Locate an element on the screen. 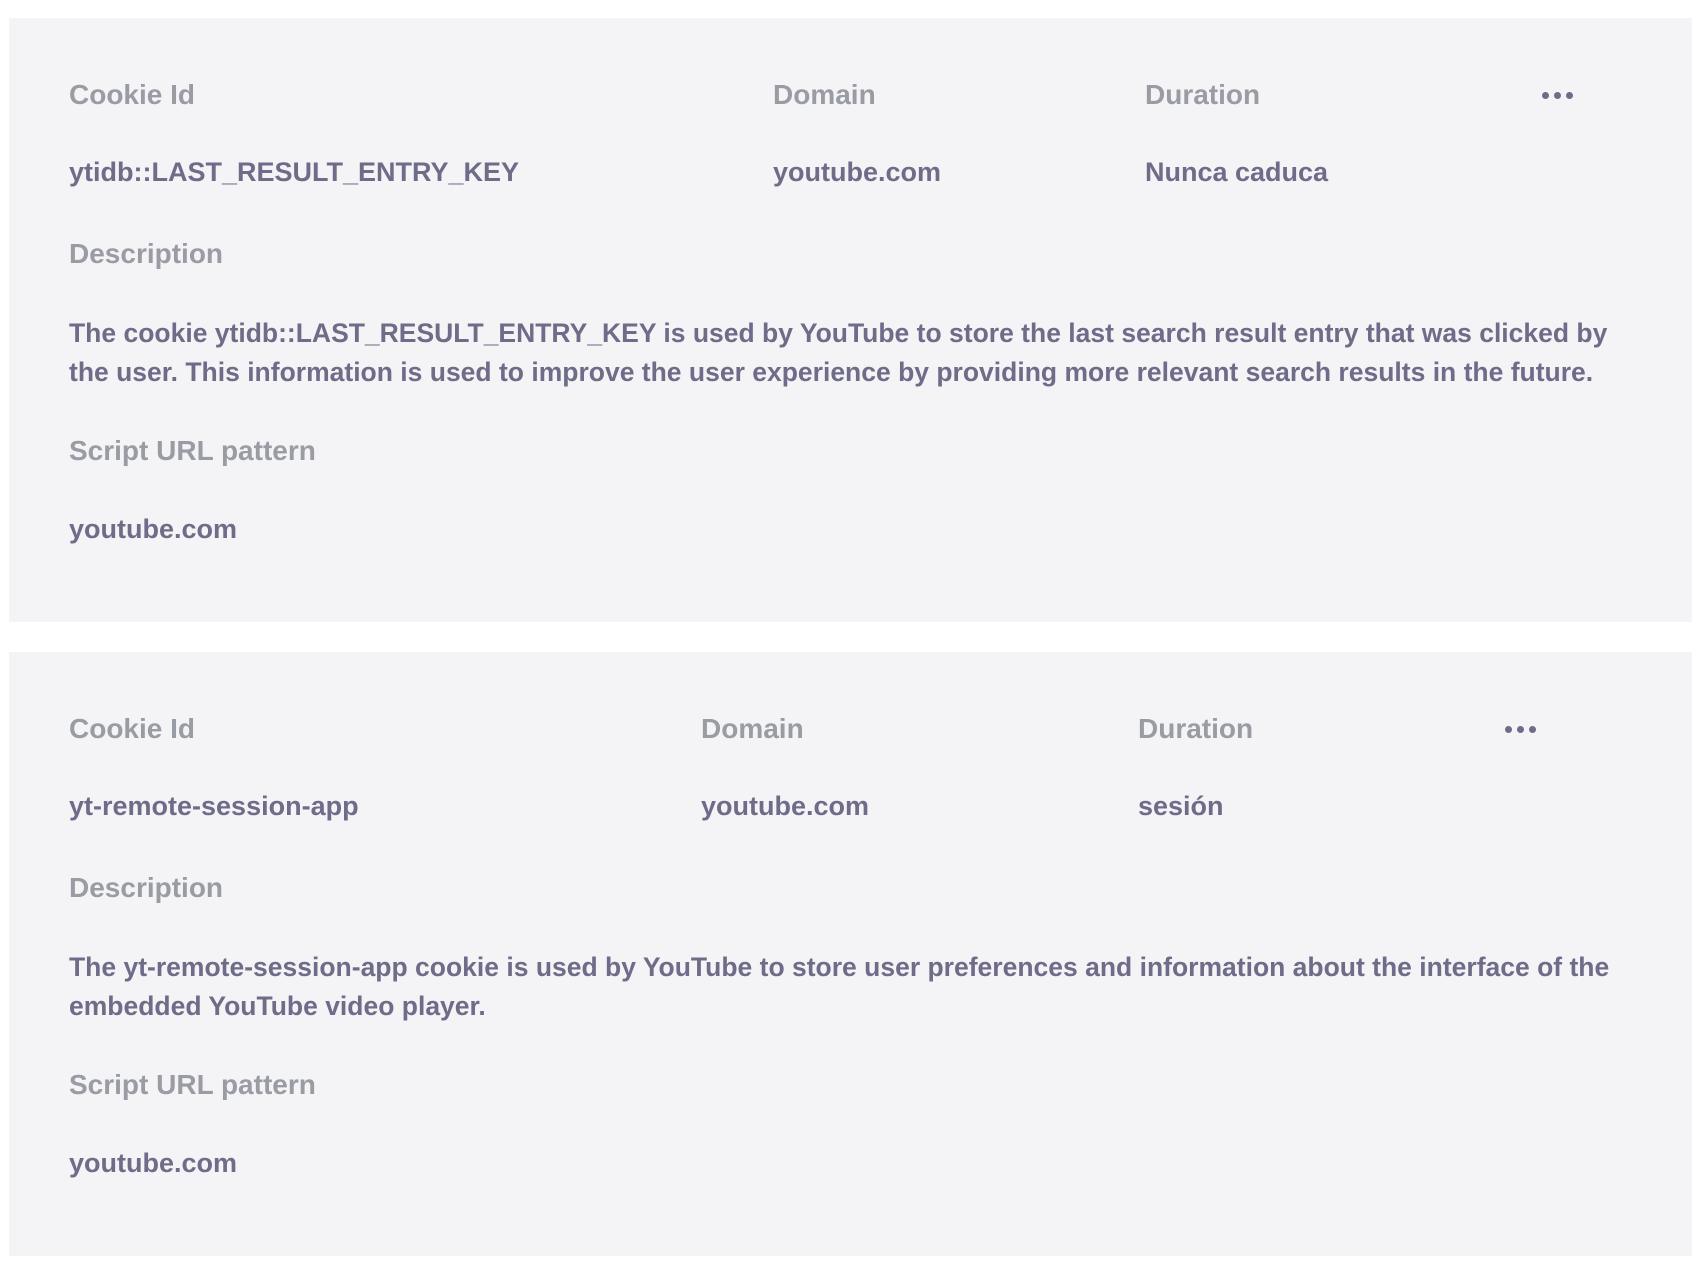 This screenshot has height=1262, width=1698. cookie-id-value: ytidb::LAST_RESULT_ENTRY_KEY is located at coordinates (294, 172).